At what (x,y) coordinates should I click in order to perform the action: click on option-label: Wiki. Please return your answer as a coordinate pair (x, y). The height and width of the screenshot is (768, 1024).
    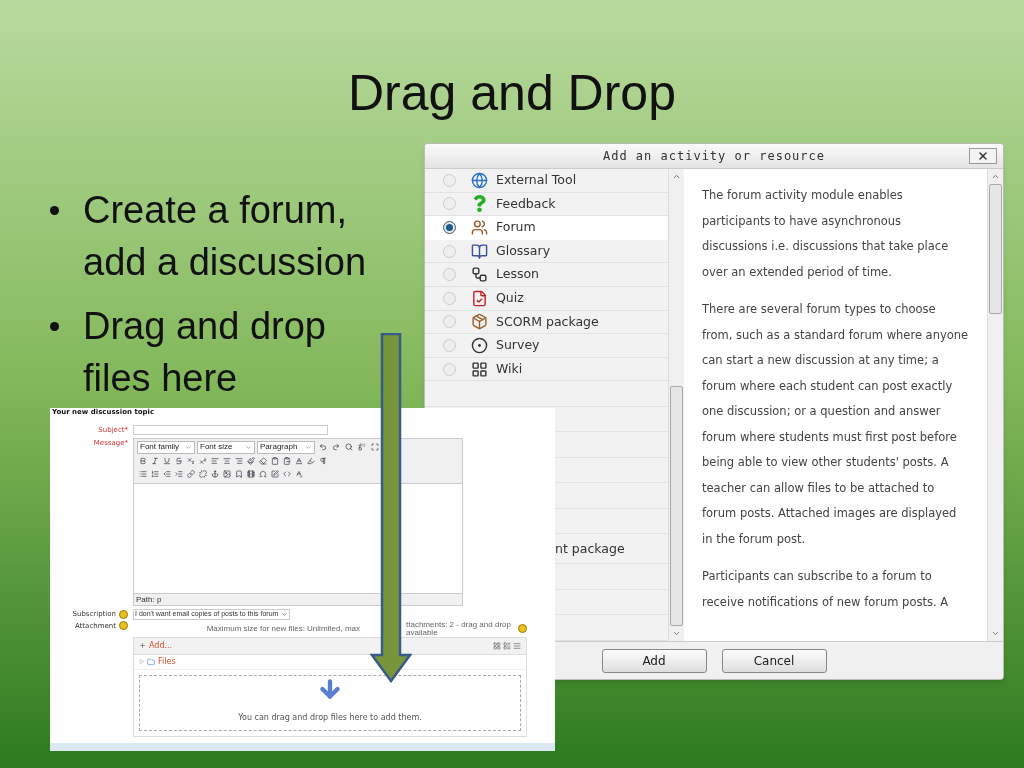
    Looking at the image, I should click on (509, 368).